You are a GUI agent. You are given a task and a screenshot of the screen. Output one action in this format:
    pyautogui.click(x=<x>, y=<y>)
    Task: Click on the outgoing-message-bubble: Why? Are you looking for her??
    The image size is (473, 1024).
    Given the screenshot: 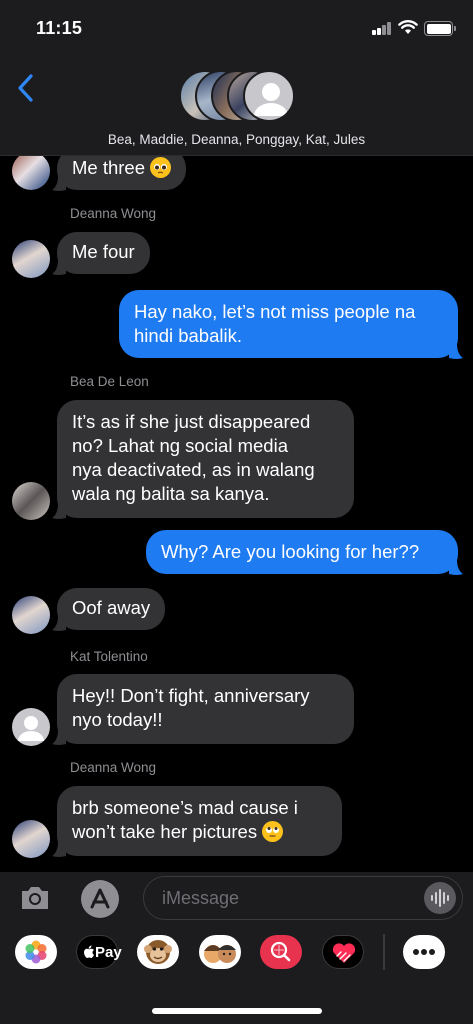 What is the action you would take?
    pyautogui.click(x=302, y=552)
    